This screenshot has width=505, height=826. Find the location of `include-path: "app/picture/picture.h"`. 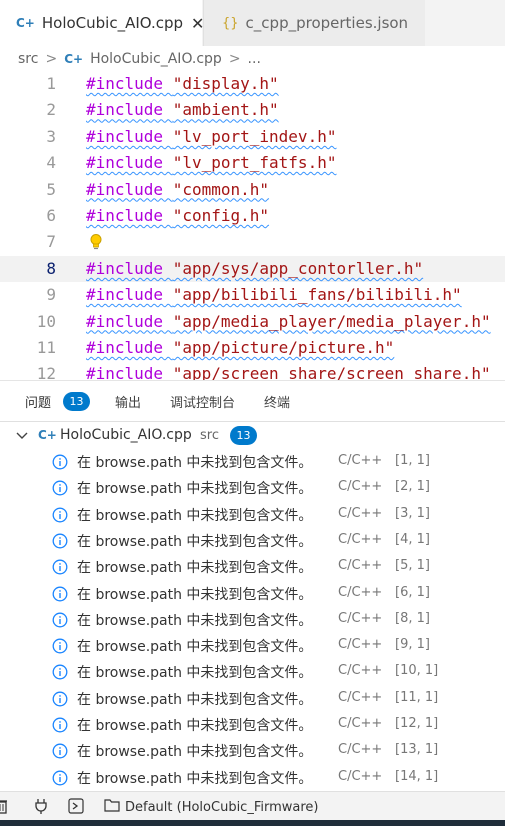

include-path: "app/picture/picture.h" is located at coordinates (283, 347).